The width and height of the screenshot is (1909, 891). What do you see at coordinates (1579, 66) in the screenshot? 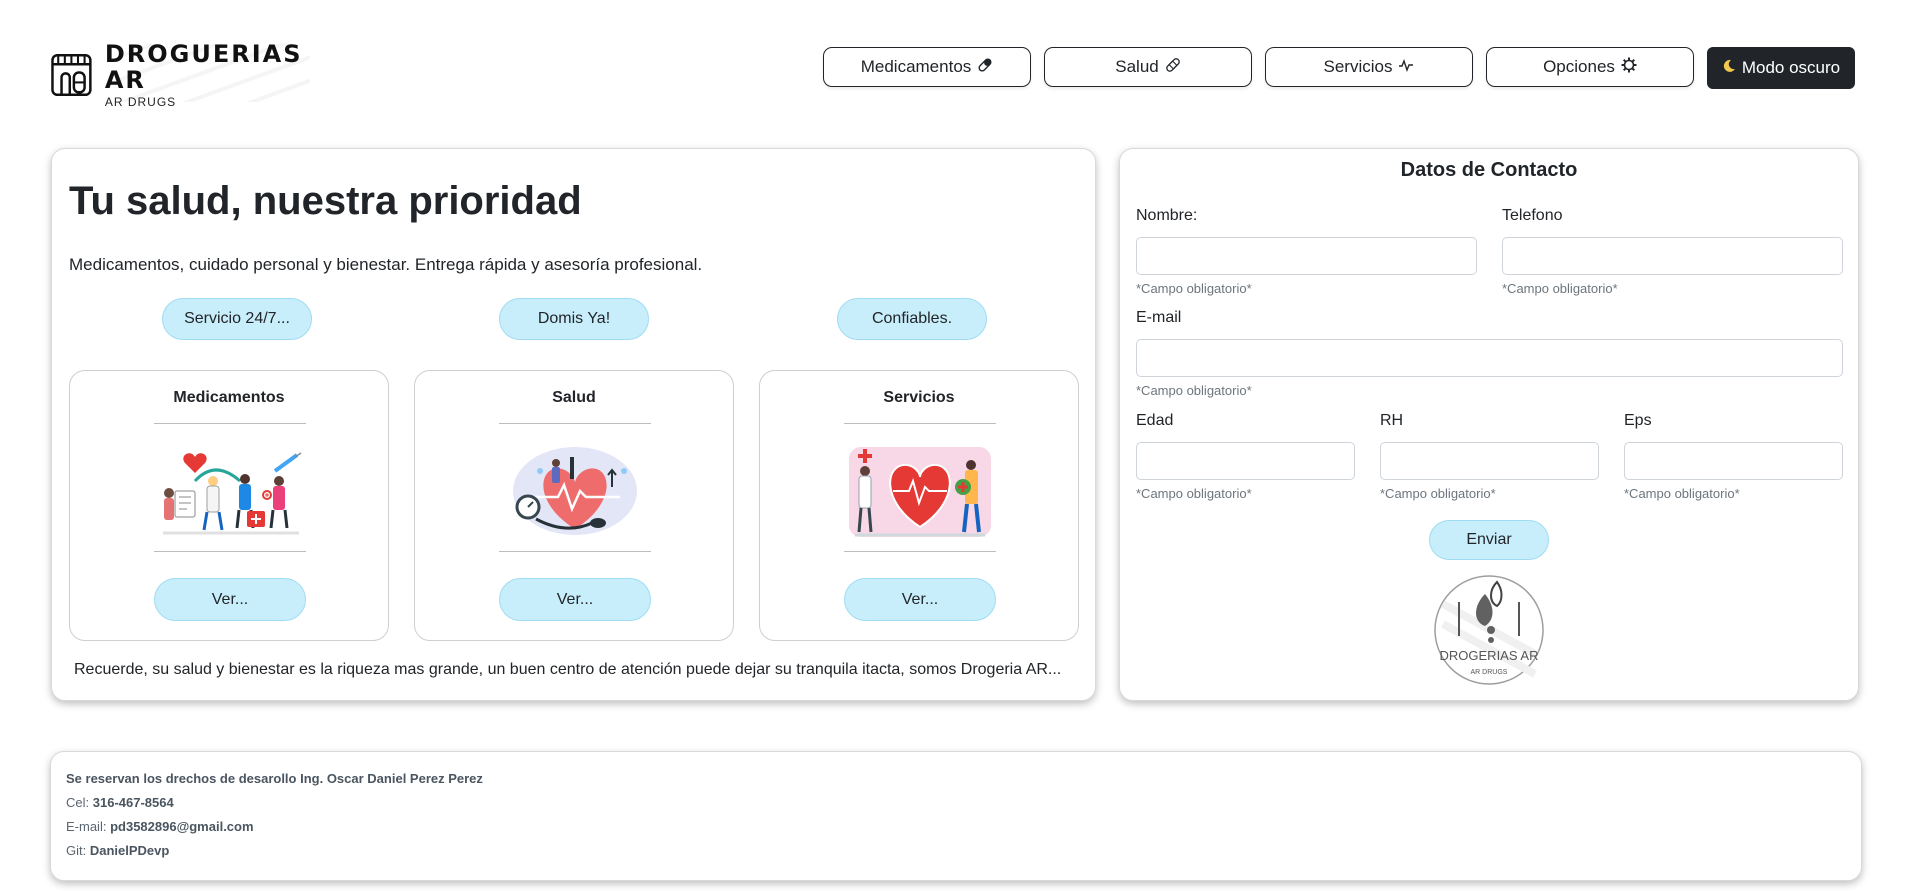
I see `nav-opciones-label: Opciones` at bounding box center [1579, 66].